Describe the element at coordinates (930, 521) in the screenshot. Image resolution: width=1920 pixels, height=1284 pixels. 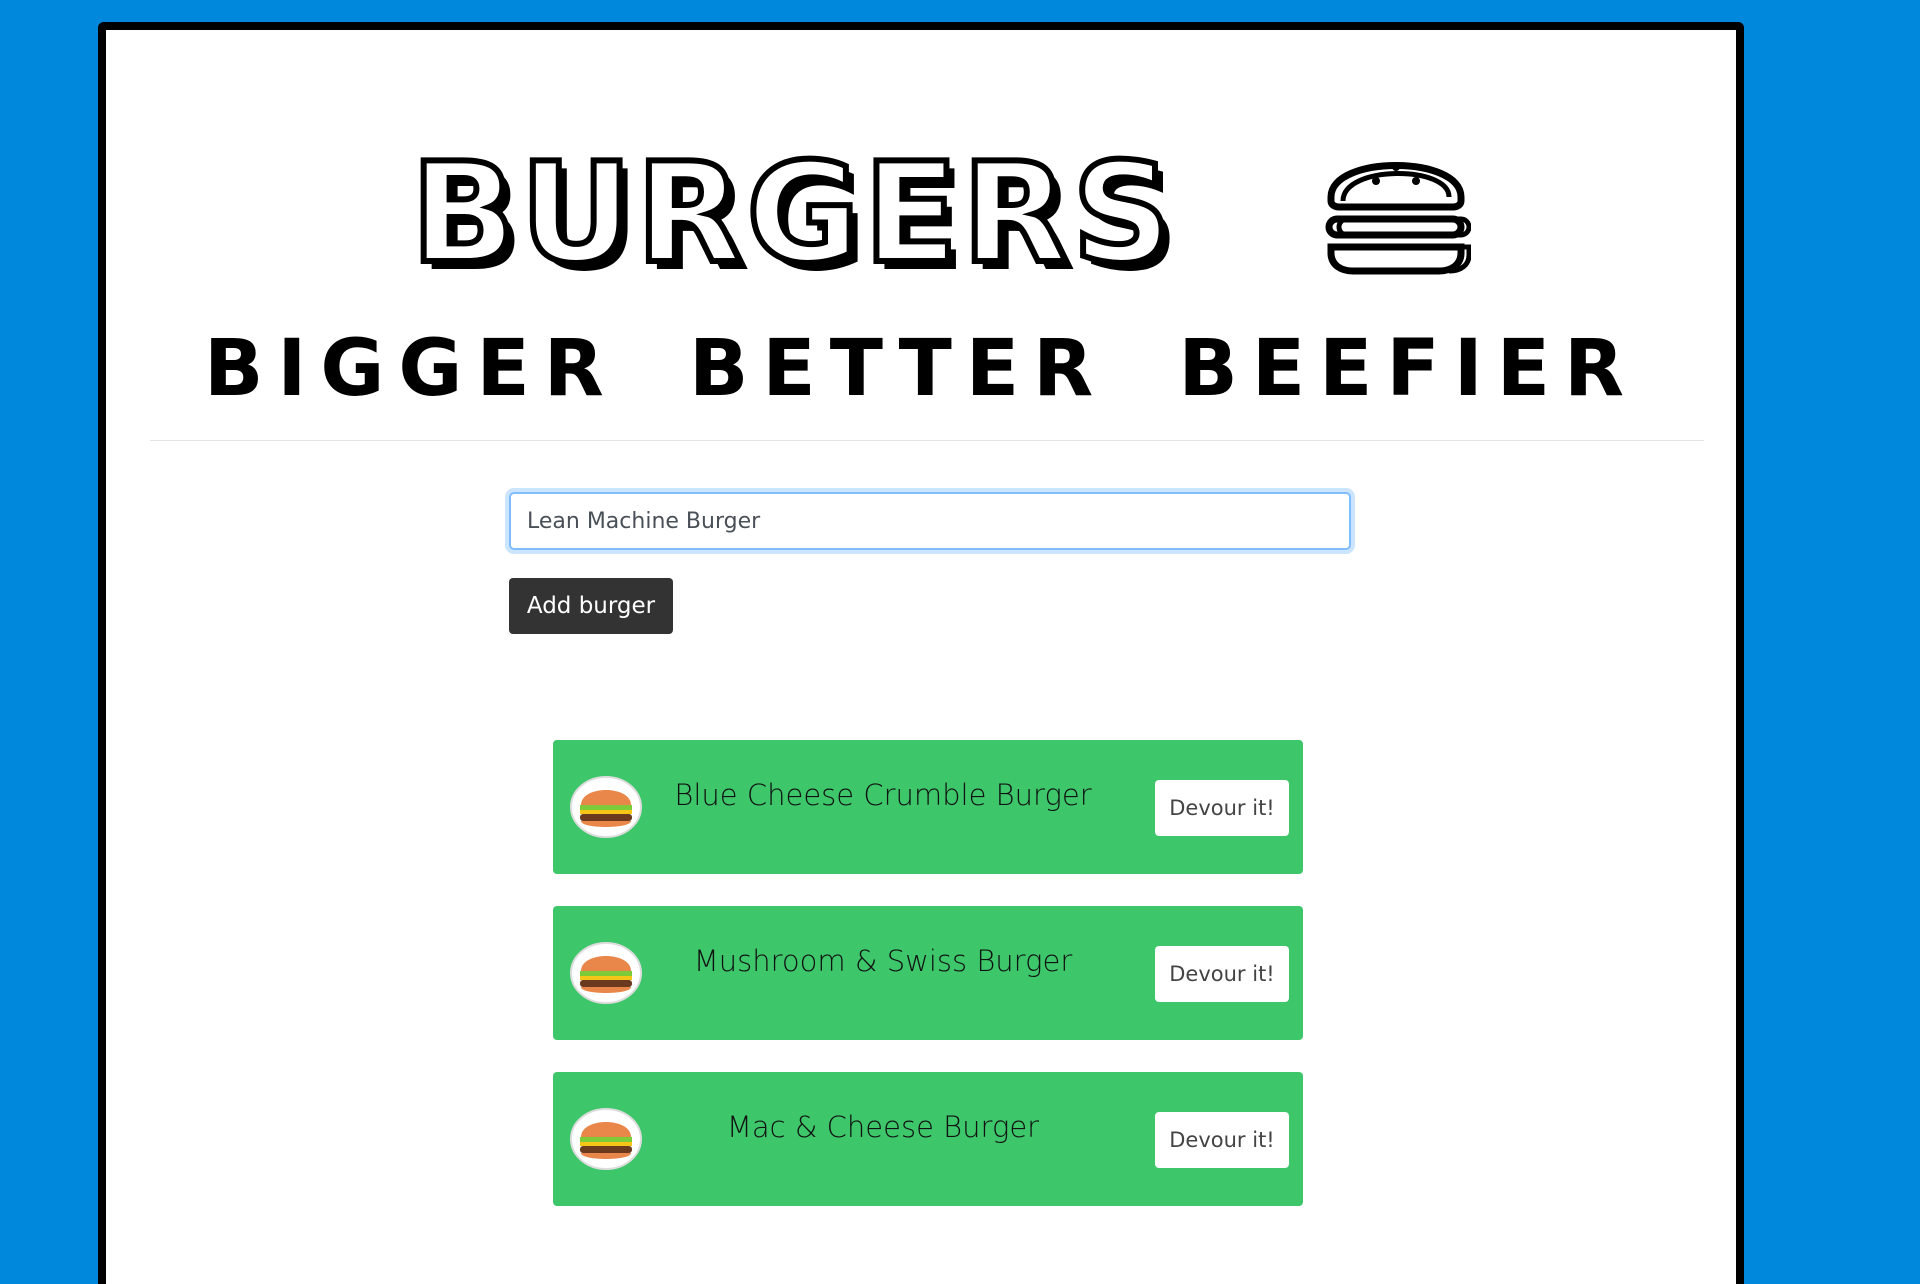
I see `burger-name-input` at that location.